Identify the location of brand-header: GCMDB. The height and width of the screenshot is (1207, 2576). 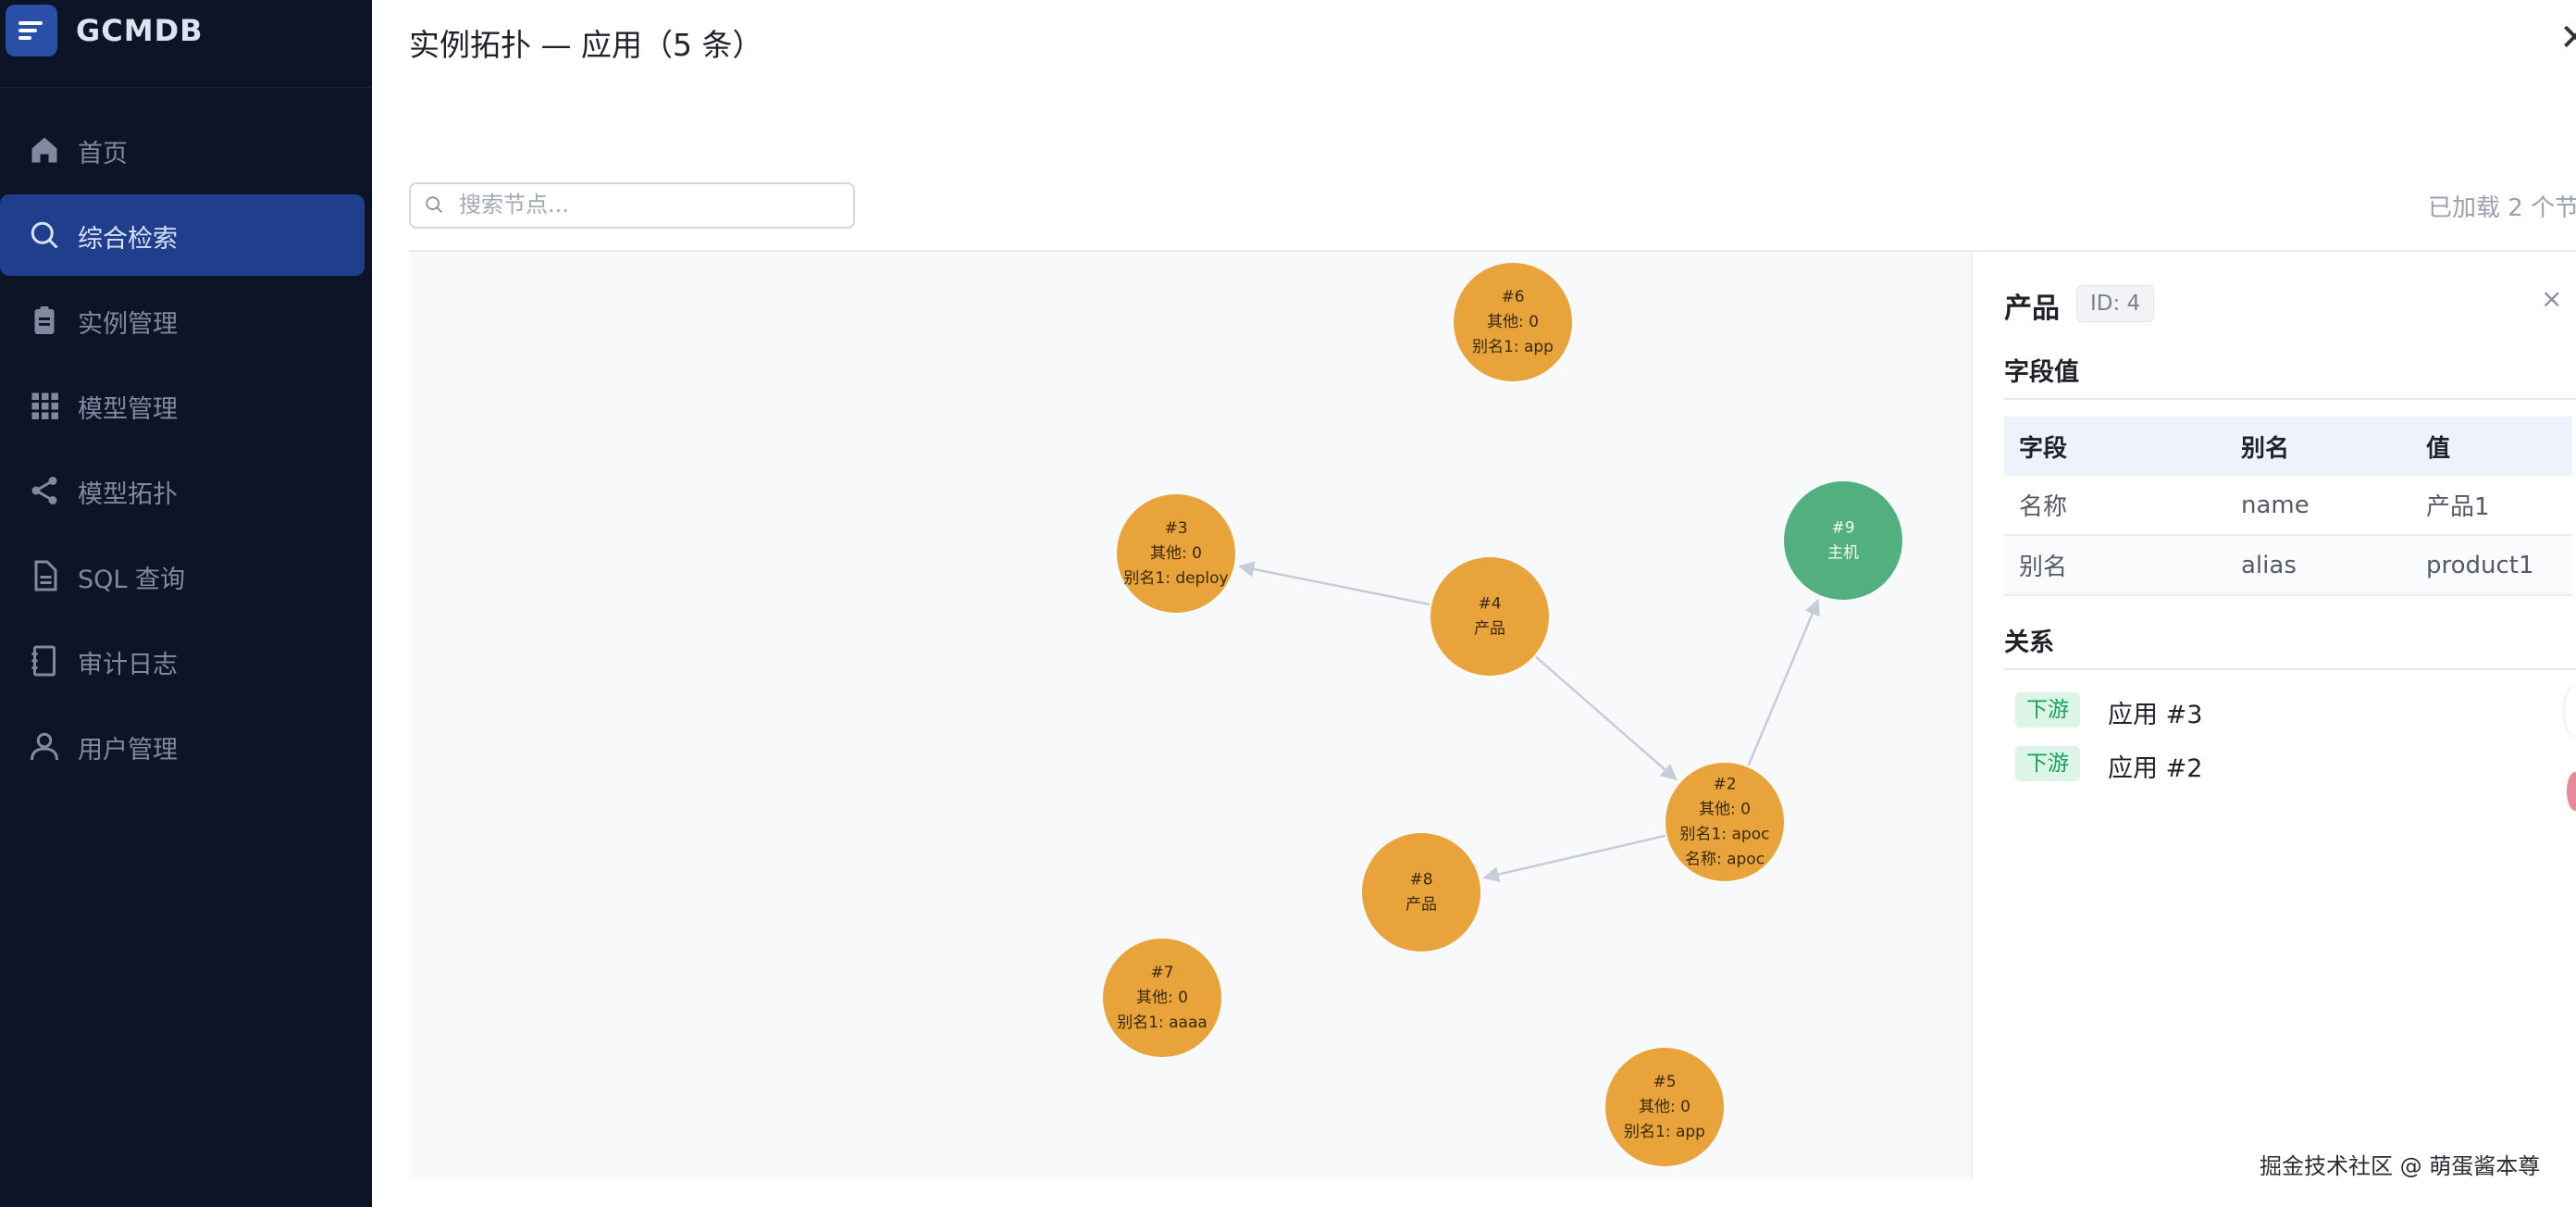
(186, 44).